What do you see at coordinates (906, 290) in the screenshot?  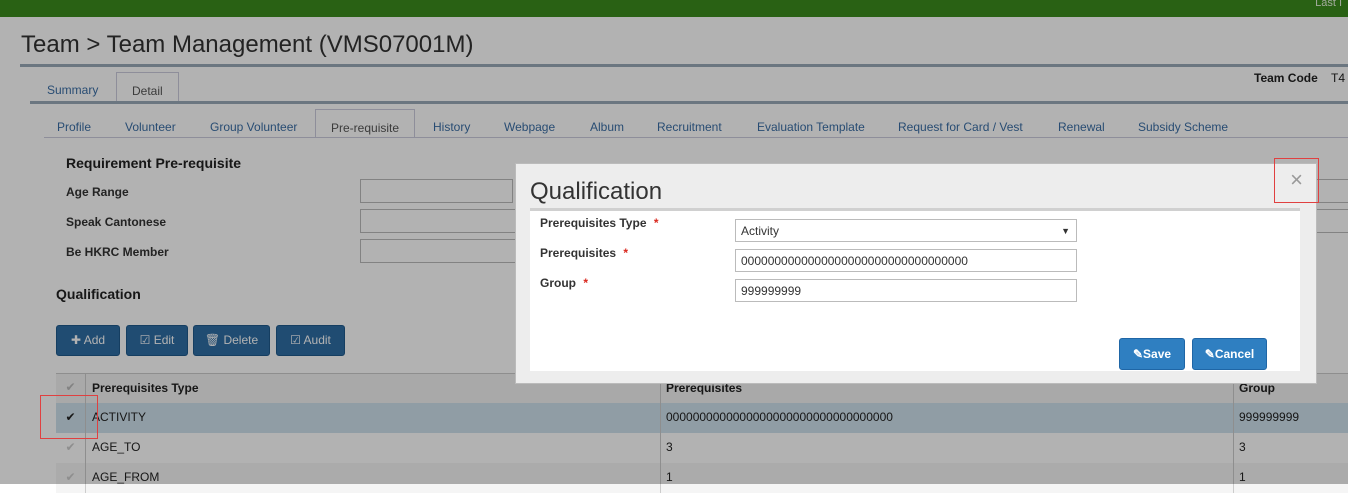 I see `group-input: 999999999` at bounding box center [906, 290].